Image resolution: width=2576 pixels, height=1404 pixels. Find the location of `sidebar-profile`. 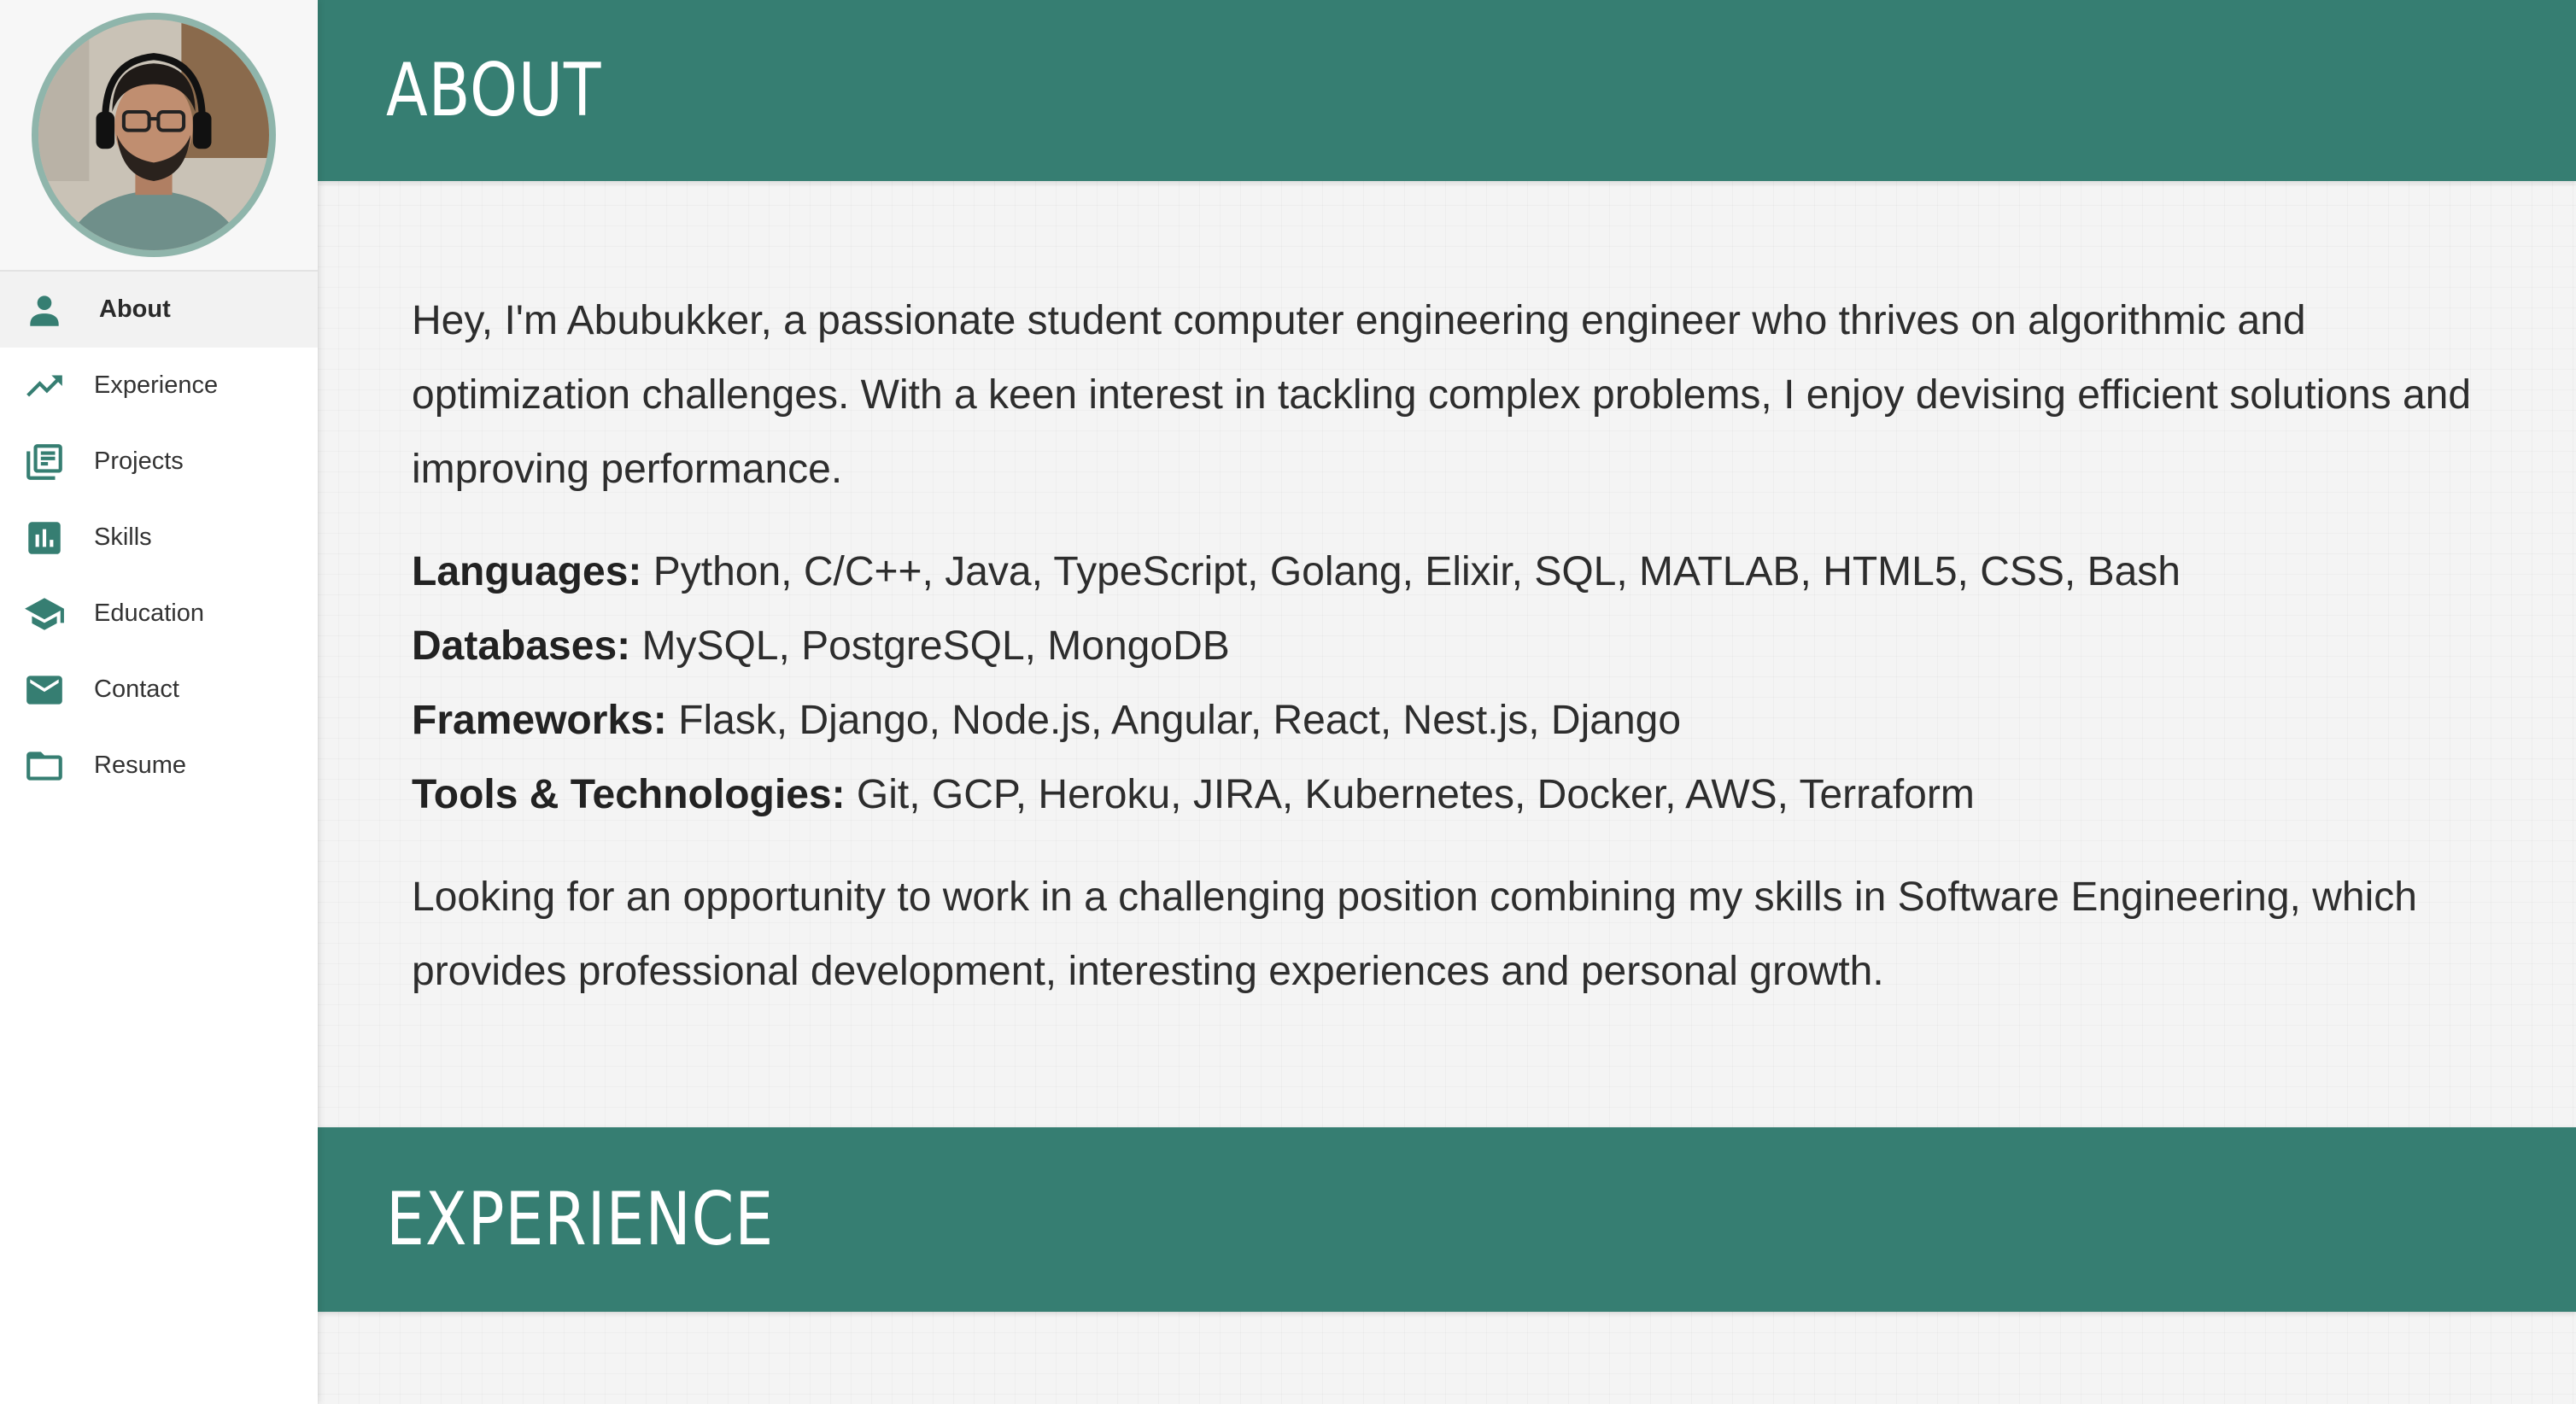

sidebar-profile is located at coordinates (159, 136).